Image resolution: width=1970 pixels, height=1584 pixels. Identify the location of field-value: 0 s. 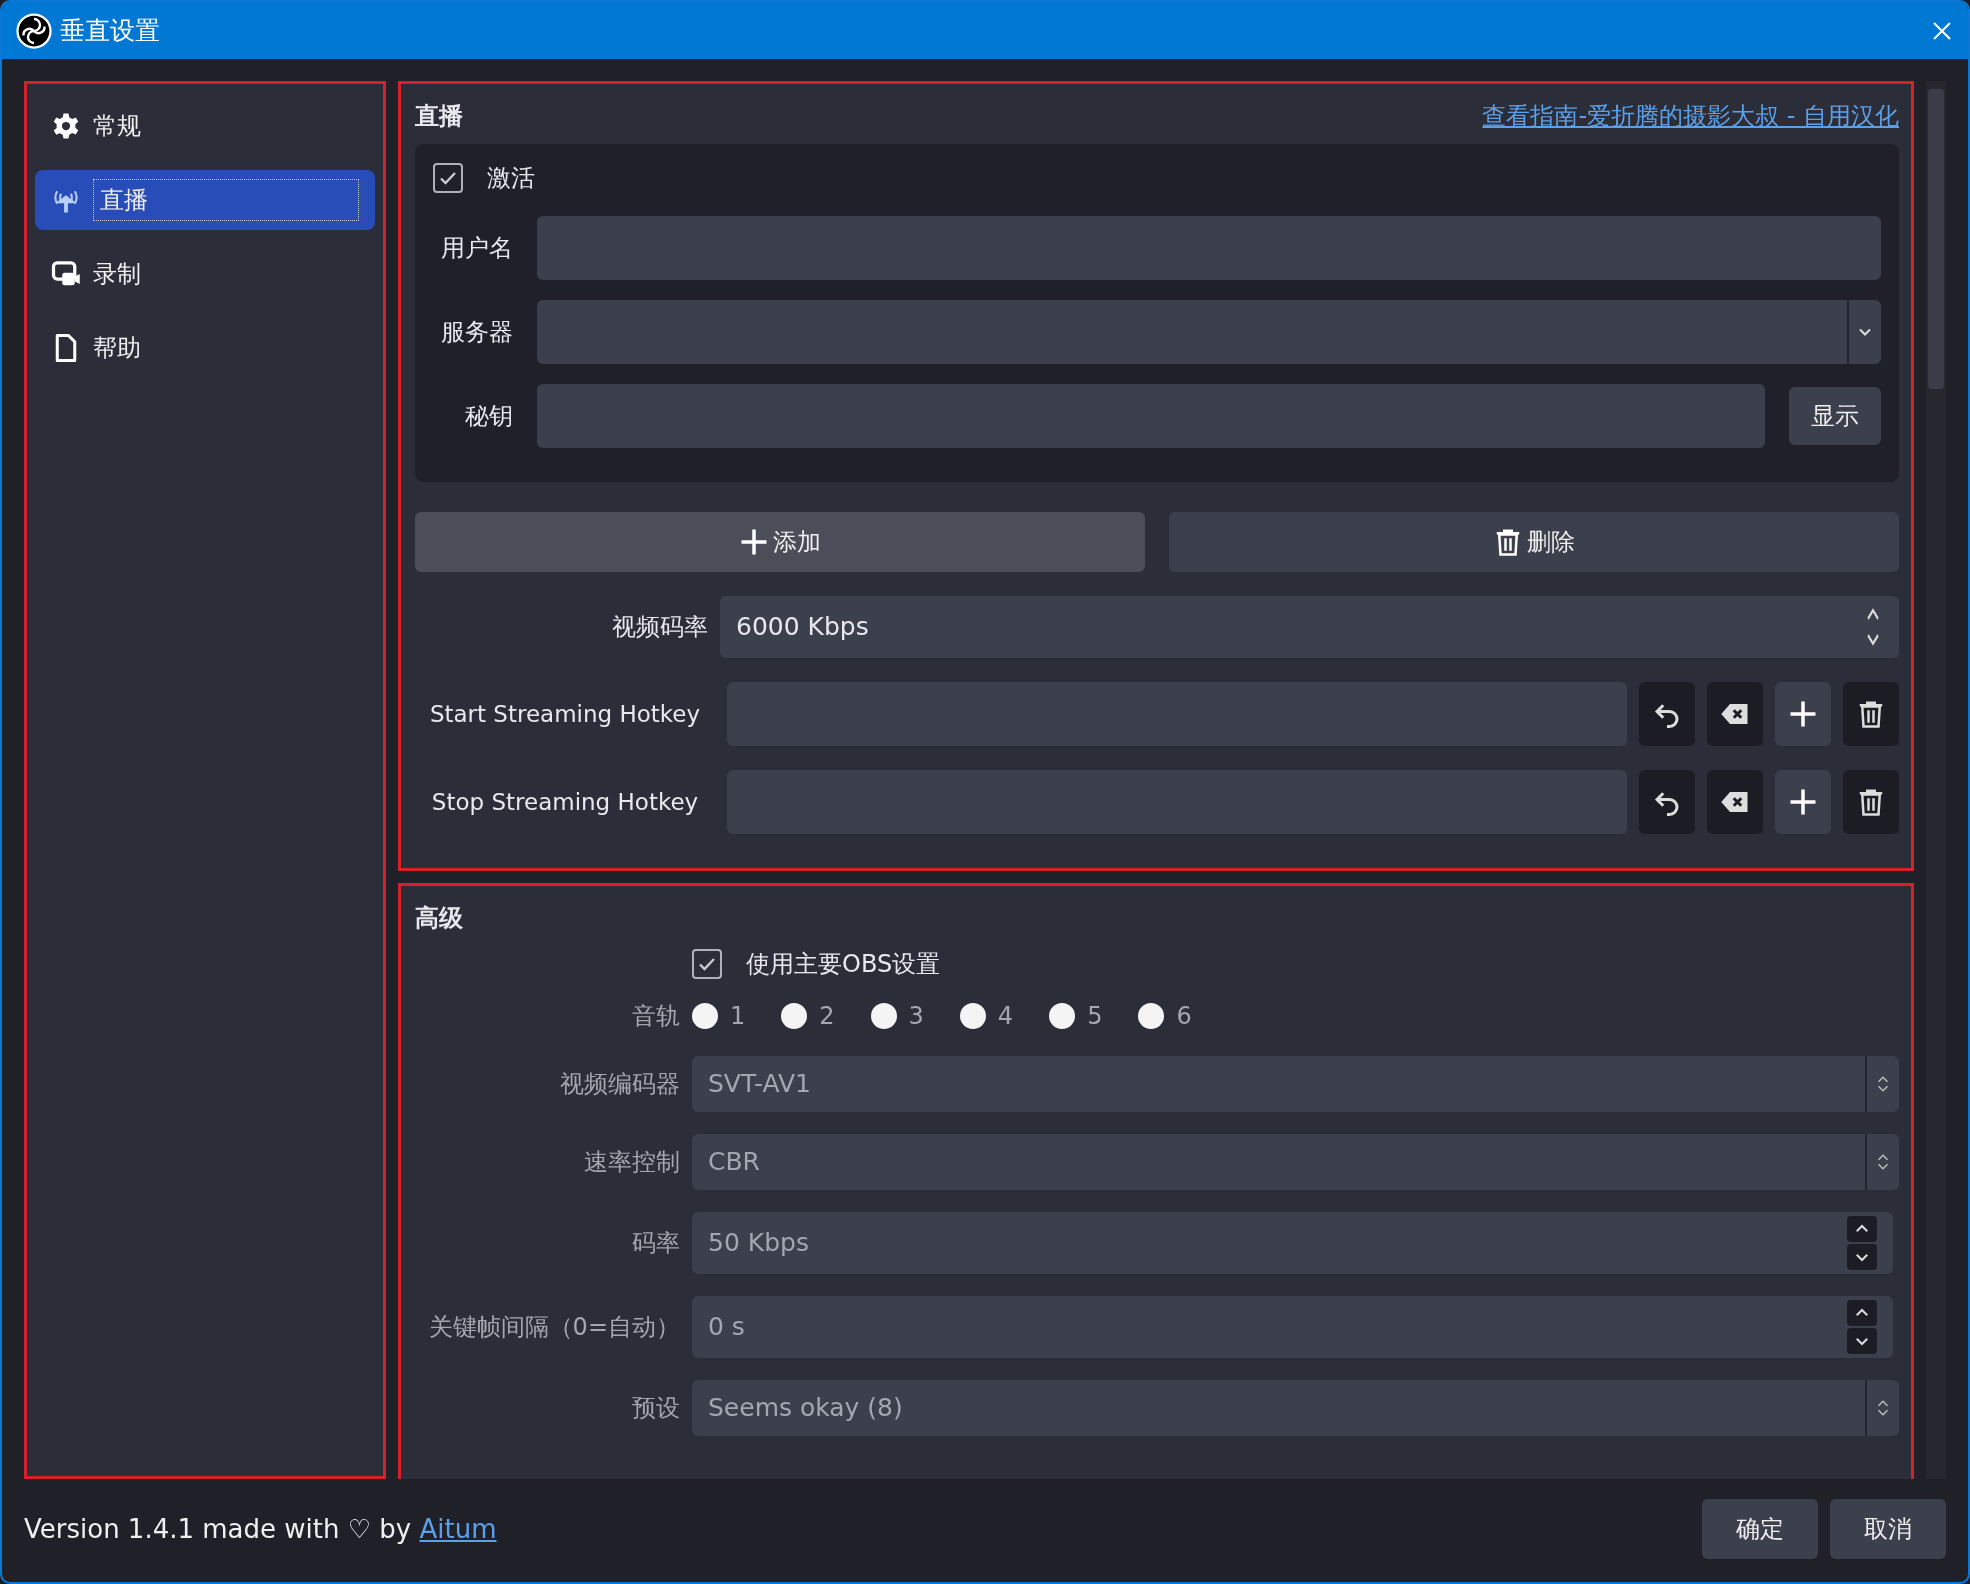
(726, 1327).